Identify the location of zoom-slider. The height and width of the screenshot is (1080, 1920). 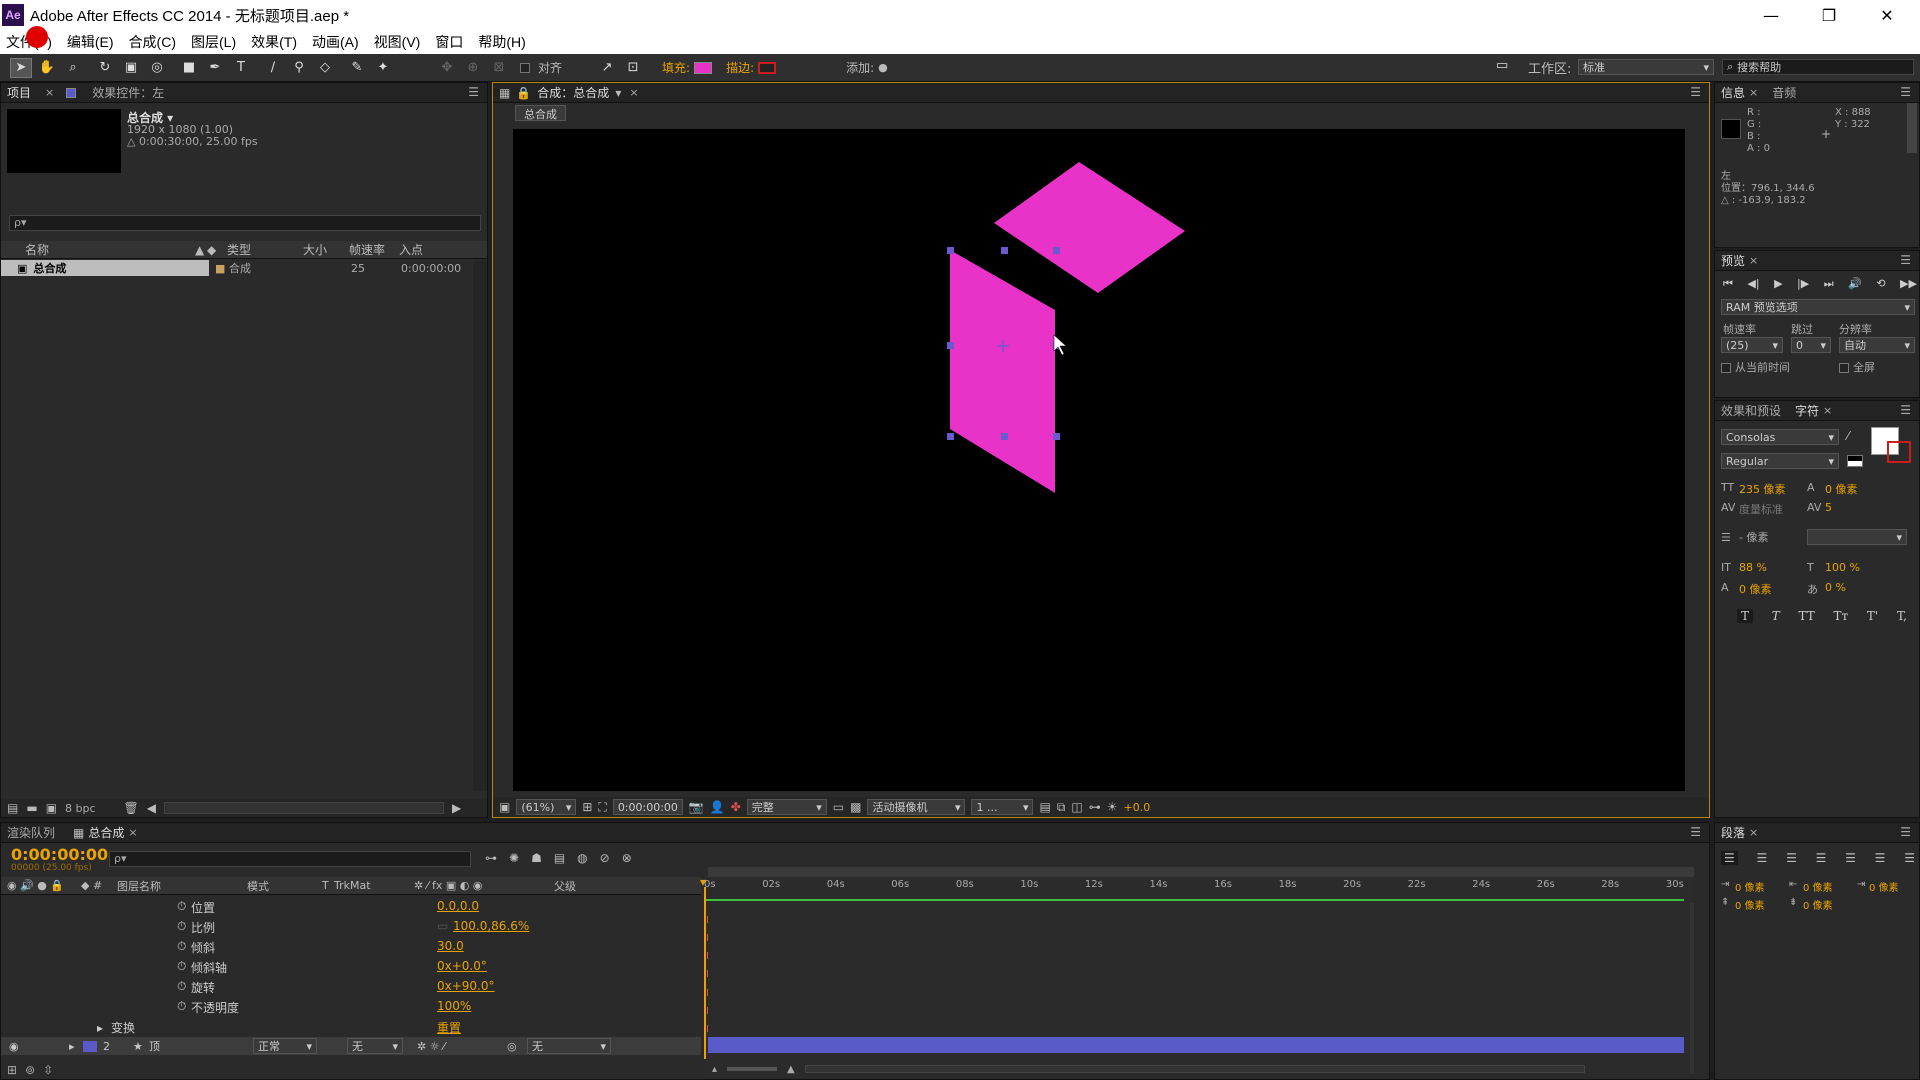
(752, 1069).